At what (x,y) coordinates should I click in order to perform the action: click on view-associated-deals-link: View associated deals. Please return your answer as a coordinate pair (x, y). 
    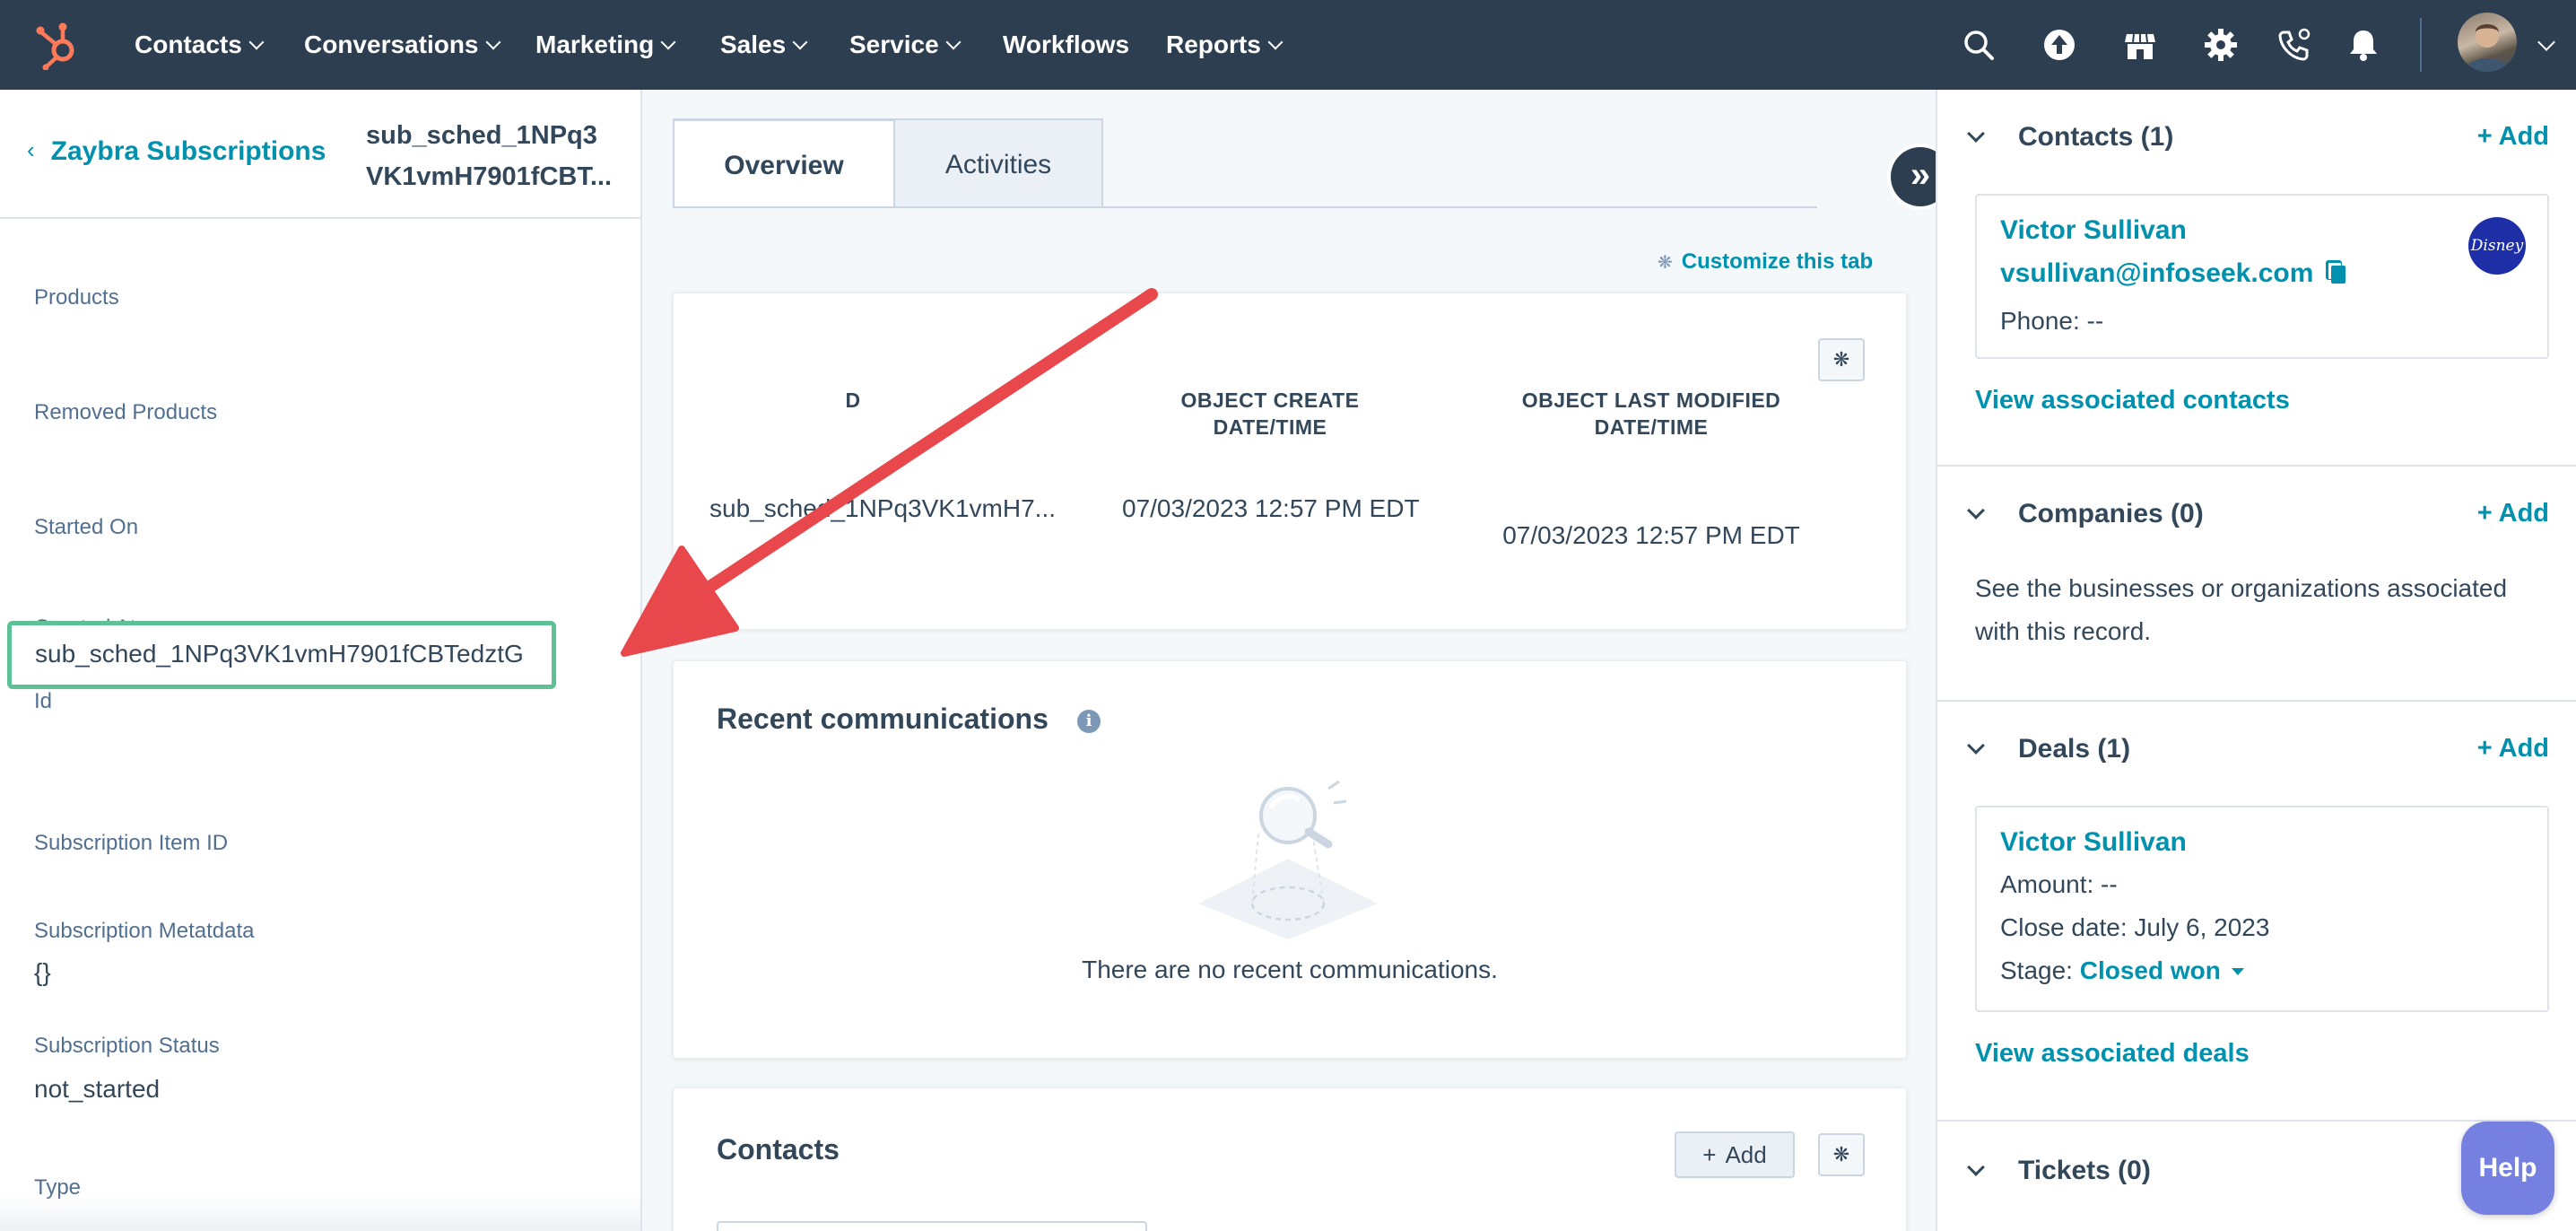
    Looking at the image, I should click on (2112, 1054).